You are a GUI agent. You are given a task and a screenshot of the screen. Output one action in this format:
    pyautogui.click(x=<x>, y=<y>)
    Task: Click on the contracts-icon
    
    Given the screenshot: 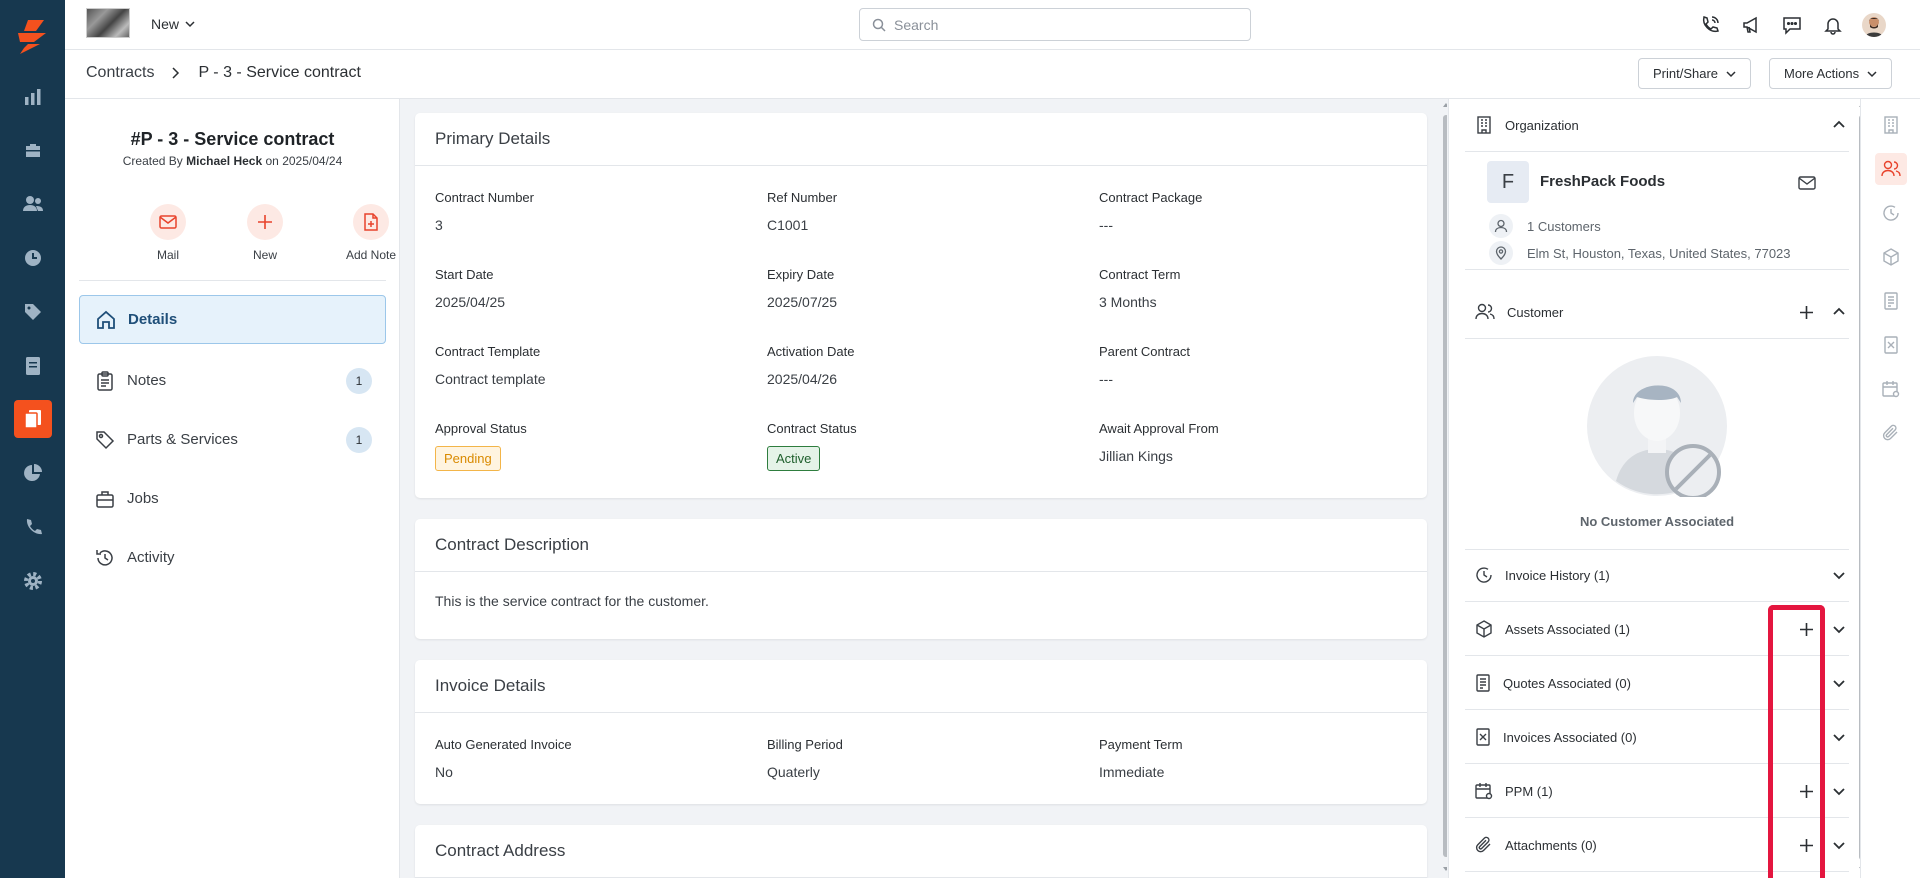 What is the action you would take?
    pyautogui.click(x=33, y=419)
    